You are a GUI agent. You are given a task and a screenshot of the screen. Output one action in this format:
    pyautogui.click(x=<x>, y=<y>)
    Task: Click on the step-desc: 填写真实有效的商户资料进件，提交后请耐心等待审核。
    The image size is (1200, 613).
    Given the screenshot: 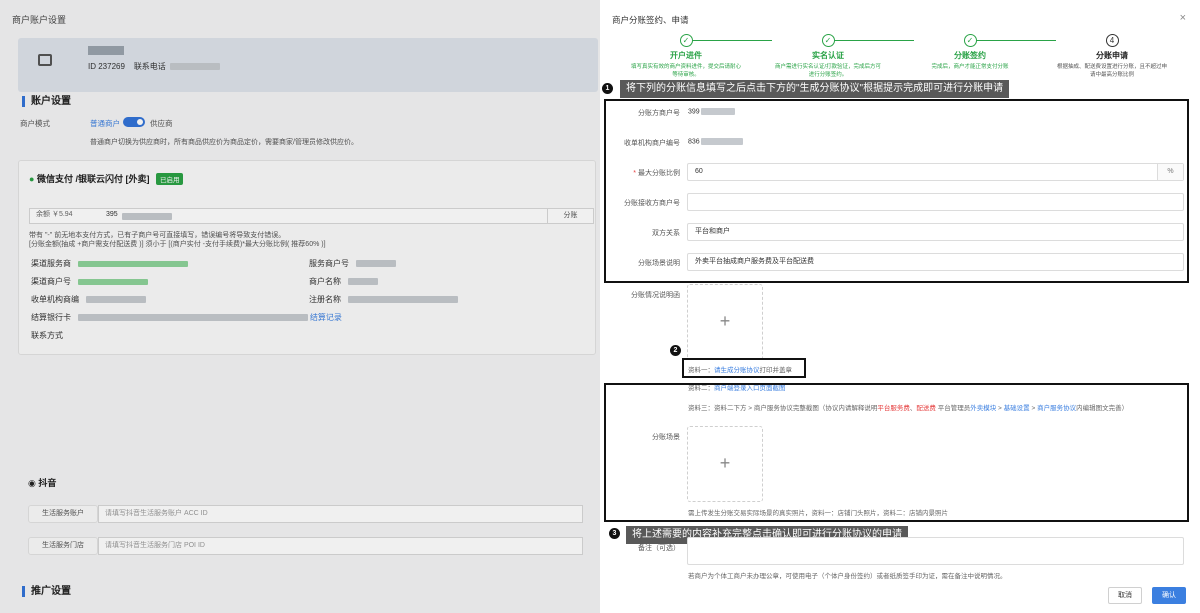 What is the action you would take?
    pyautogui.click(x=686, y=71)
    